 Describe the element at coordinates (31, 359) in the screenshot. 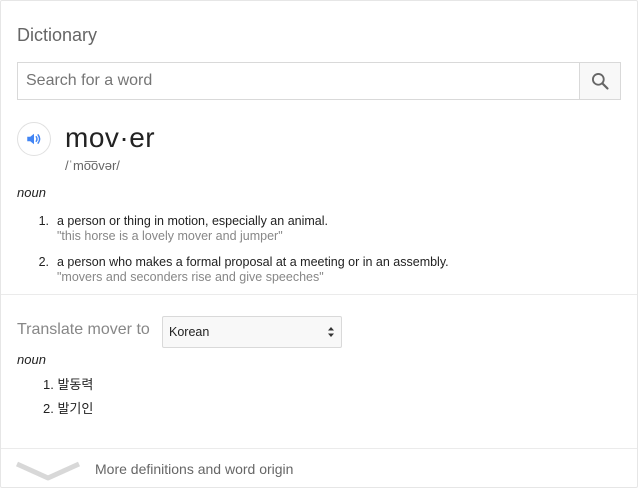

I see `translation-part-of-speech: noun` at that location.